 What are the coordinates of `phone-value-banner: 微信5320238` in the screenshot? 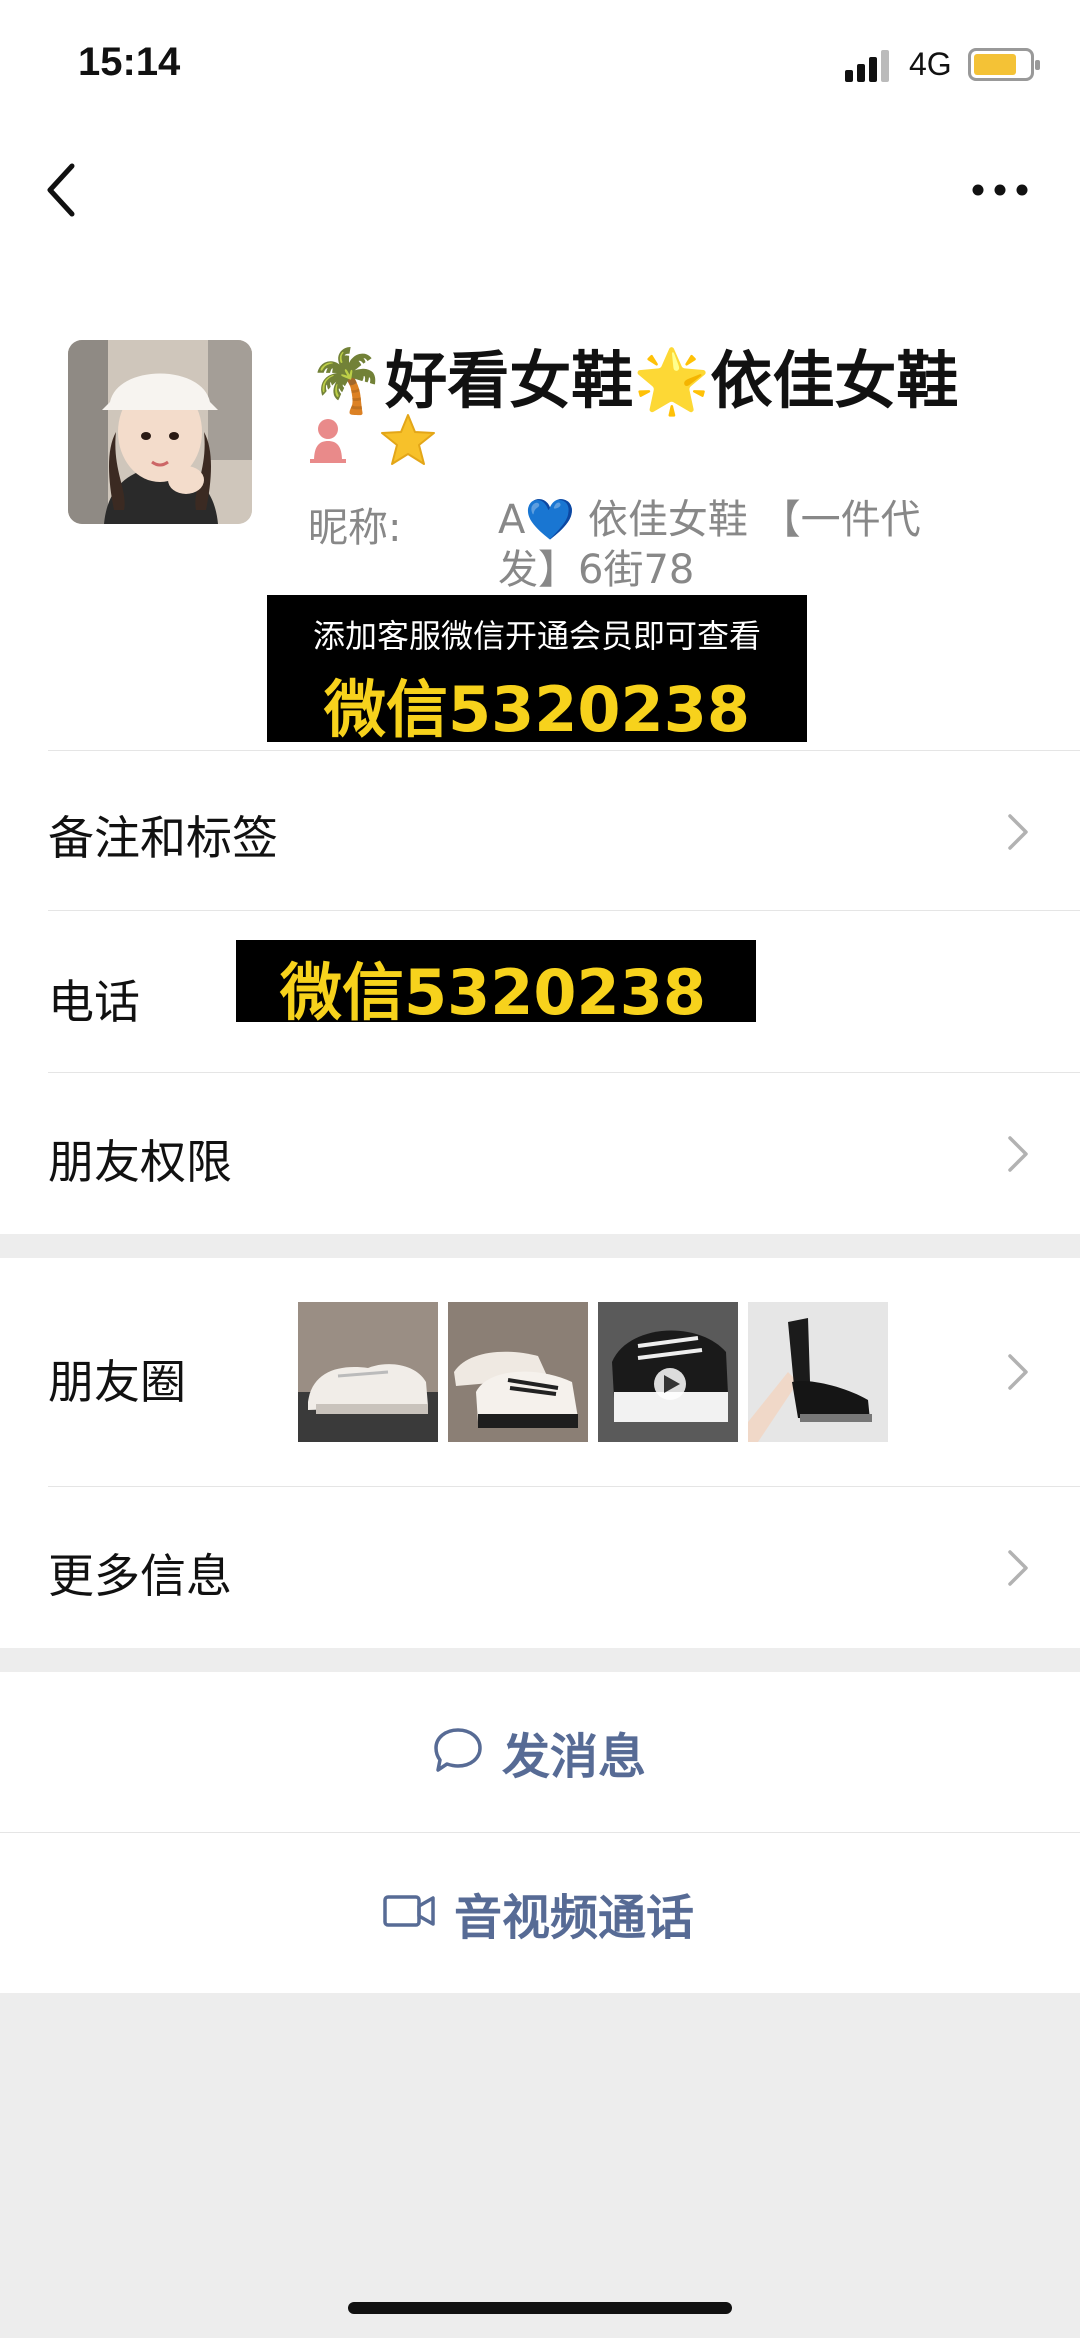 It's located at (496, 984).